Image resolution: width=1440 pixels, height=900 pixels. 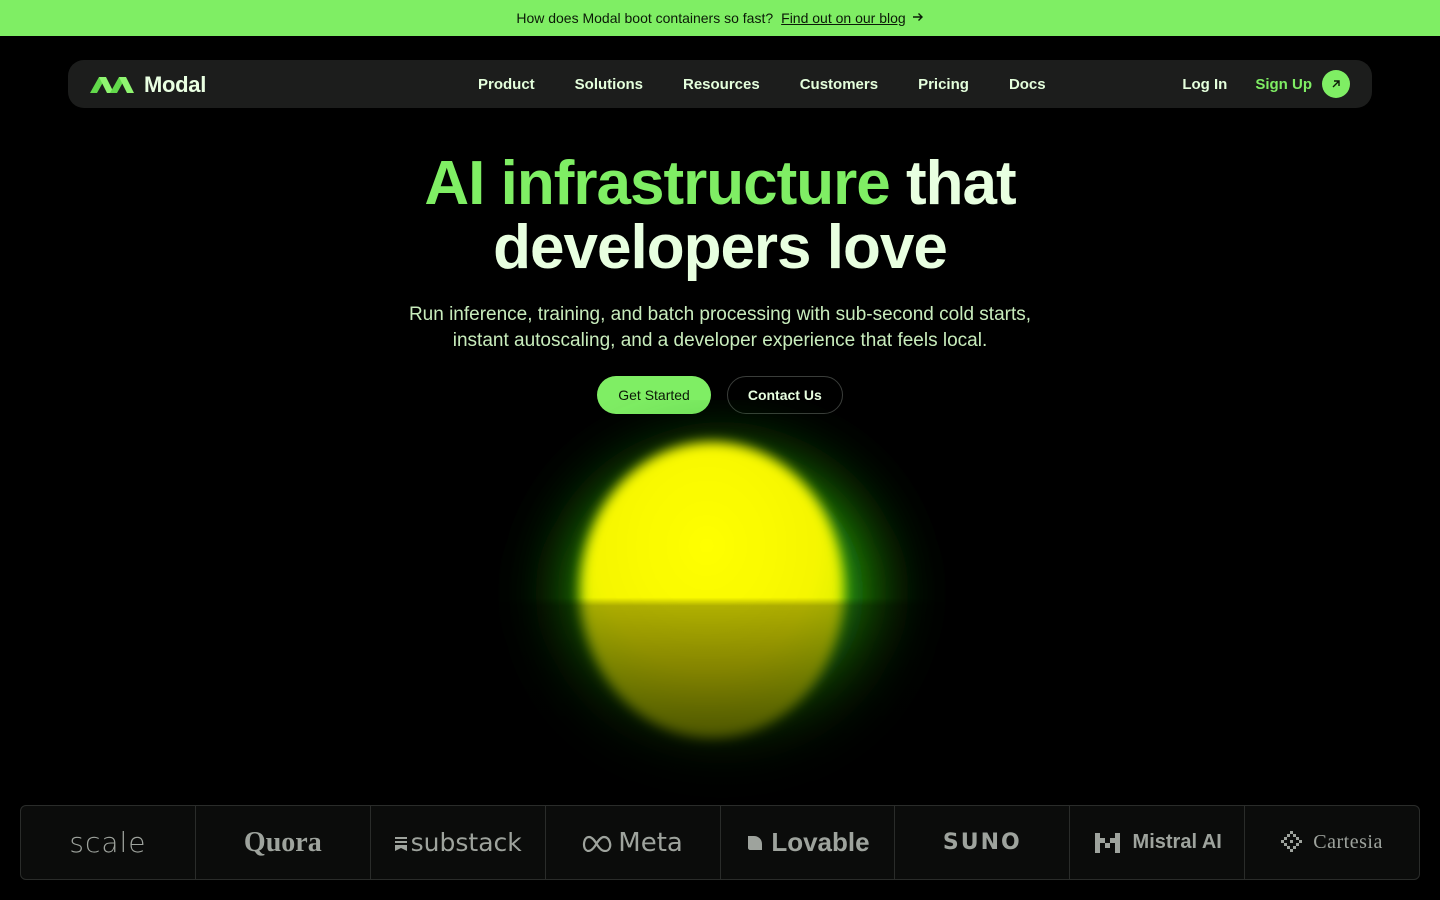 What do you see at coordinates (657, 183) in the screenshot?
I see `hero-title-accent: AI infrastructure` at bounding box center [657, 183].